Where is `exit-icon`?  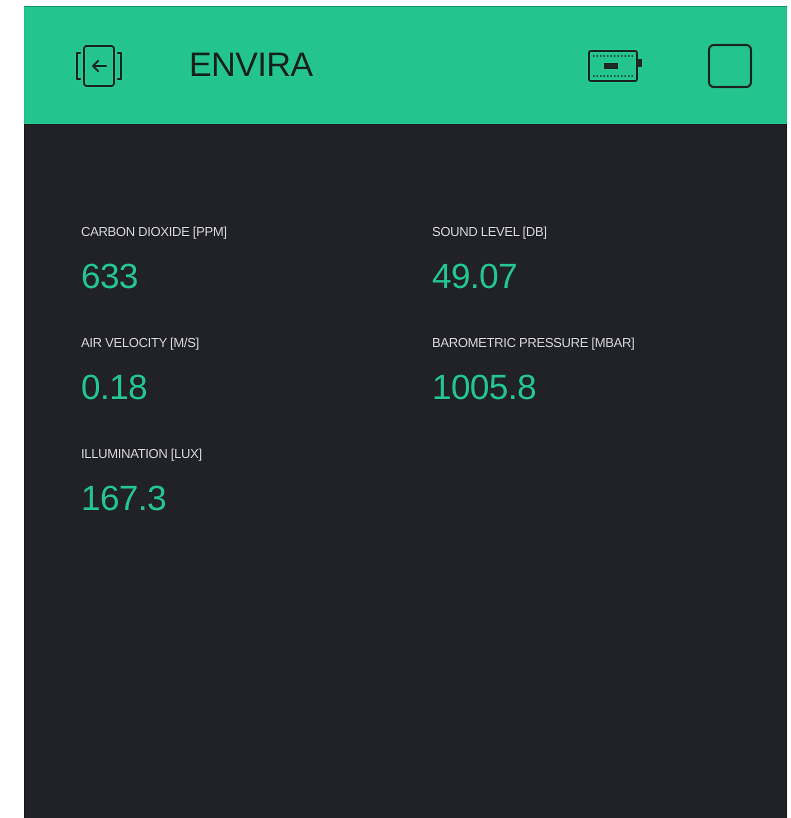 exit-icon is located at coordinates (99, 65).